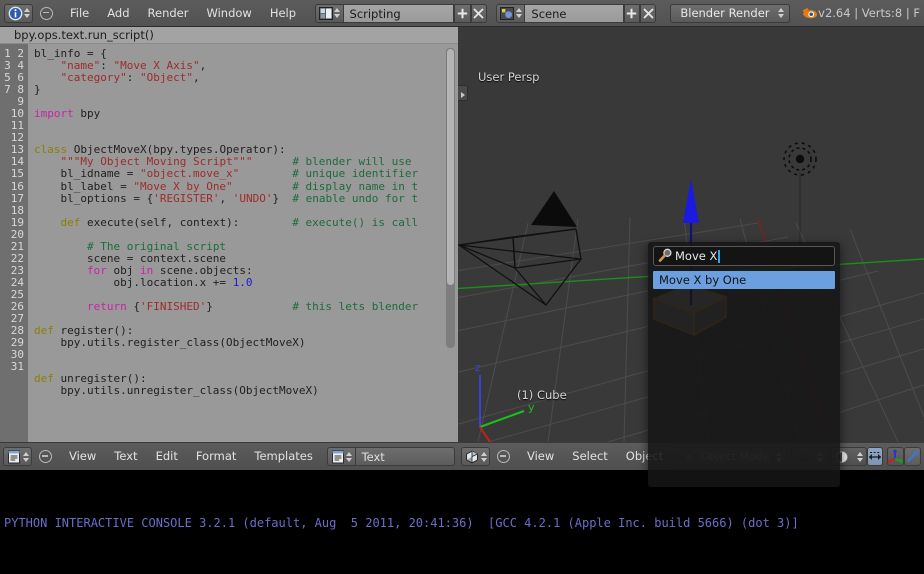  I want to click on editor-type-spinner-icon, so click(26, 13).